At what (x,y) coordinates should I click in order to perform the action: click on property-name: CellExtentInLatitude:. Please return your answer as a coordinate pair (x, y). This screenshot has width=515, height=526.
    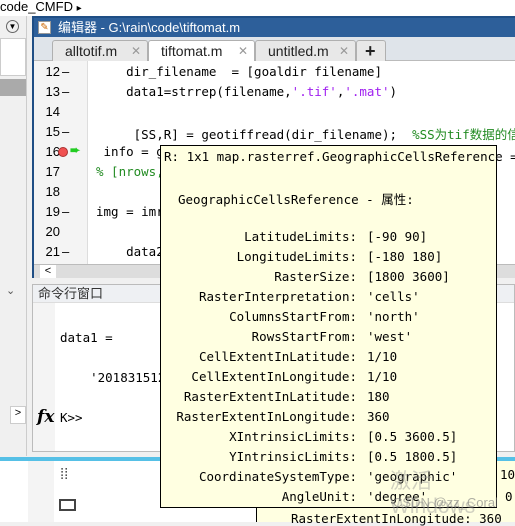
    Looking at the image, I should click on (277, 356).